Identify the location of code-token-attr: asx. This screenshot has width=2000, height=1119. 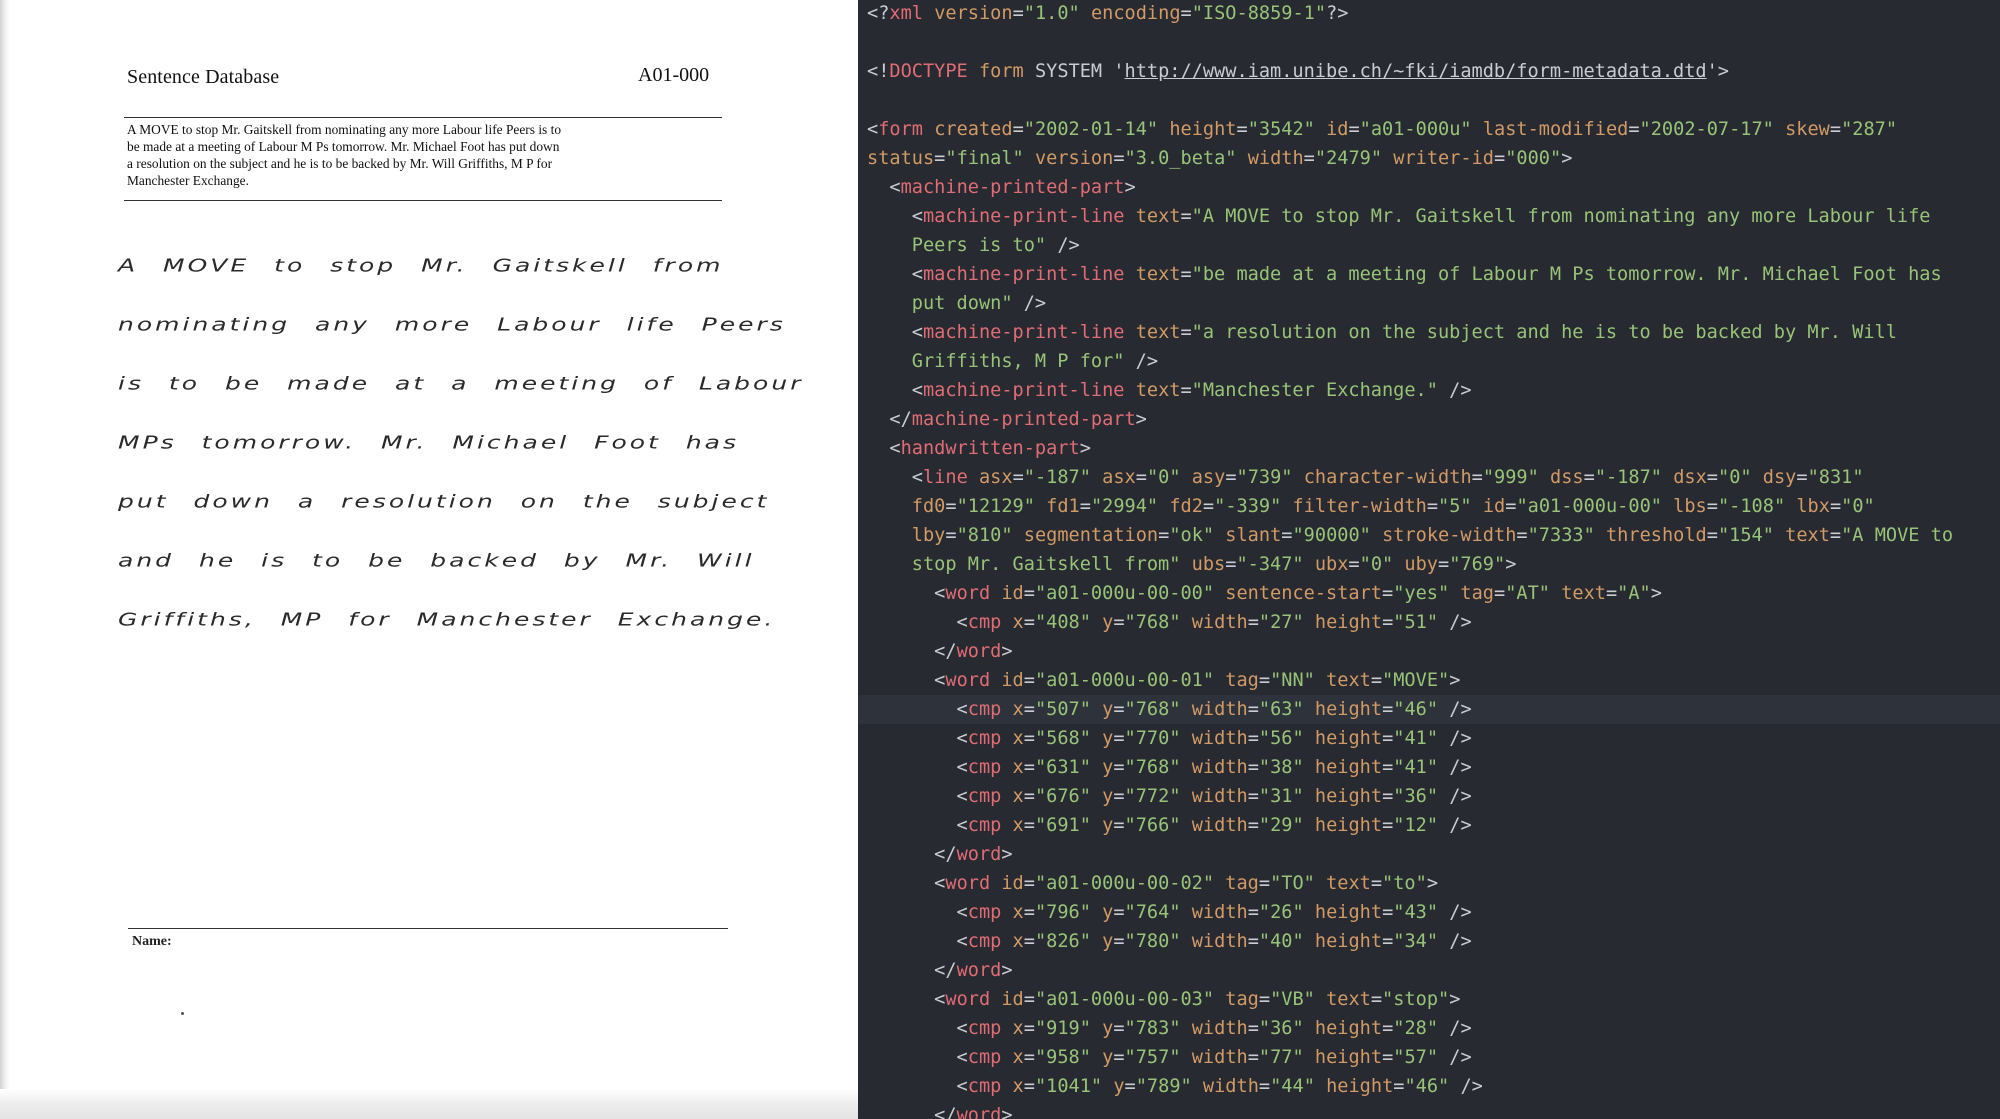
(995, 477).